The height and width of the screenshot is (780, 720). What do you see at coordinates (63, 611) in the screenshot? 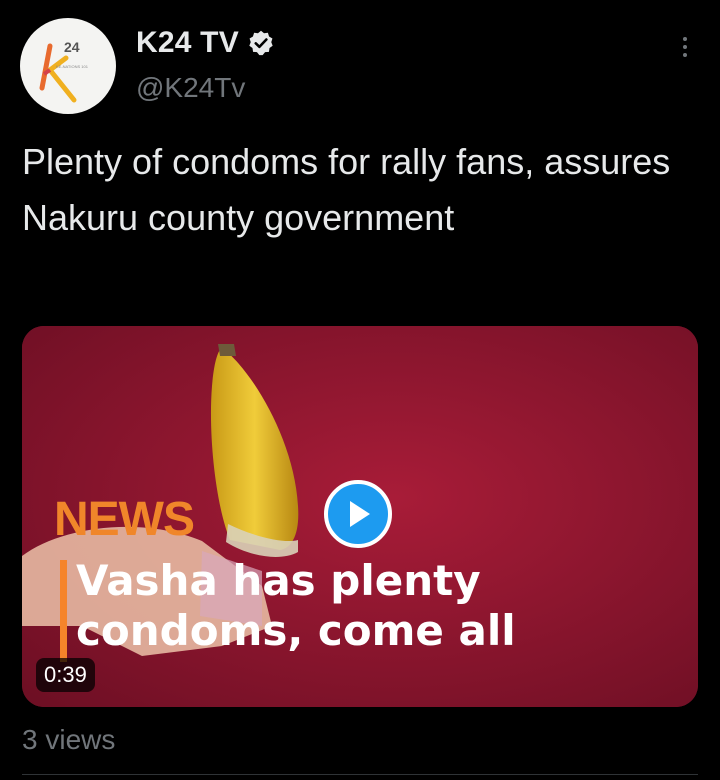
I see `headline-accent-bar` at bounding box center [63, 611].